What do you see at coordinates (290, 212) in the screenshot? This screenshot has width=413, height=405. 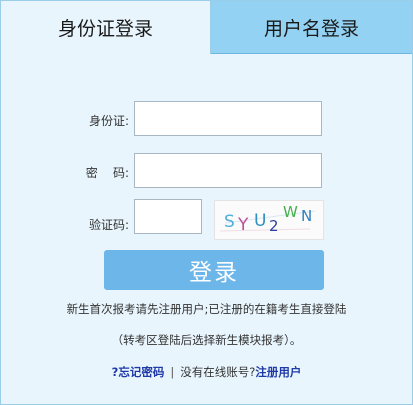 I see `svg-text: W` at bounding box center [290, 212].